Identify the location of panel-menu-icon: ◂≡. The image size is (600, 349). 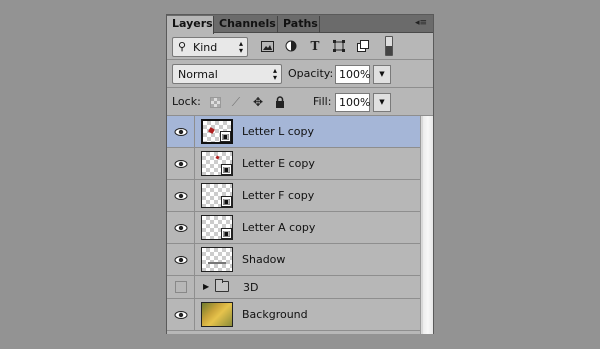
(422, 23).